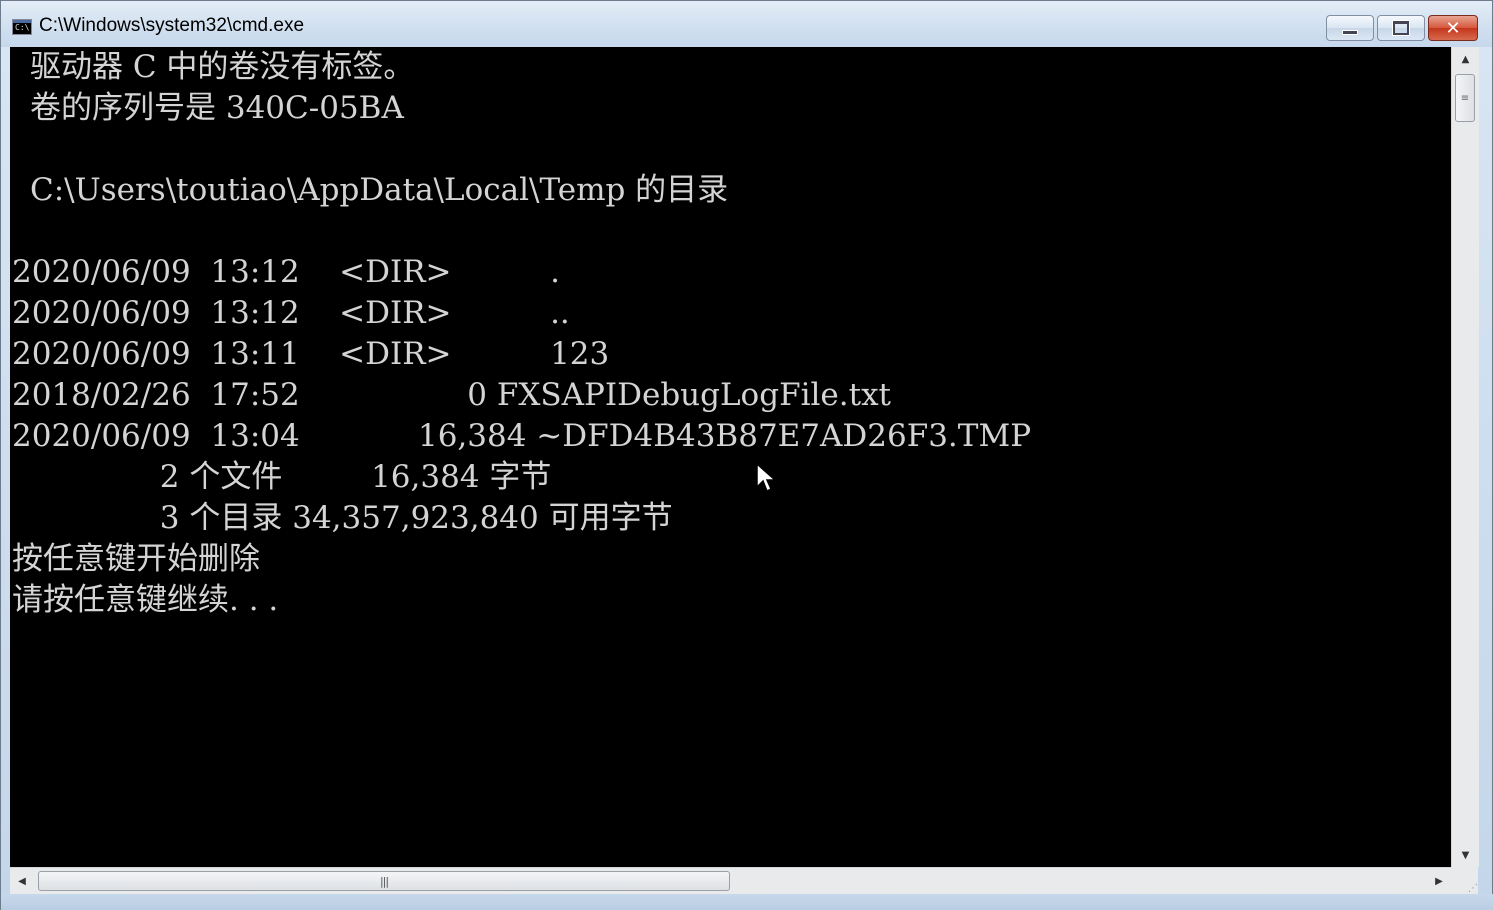 This screenshot has width=1493, height=910. I want to click on scroll-right-button: ▶, so click(1439, 881).